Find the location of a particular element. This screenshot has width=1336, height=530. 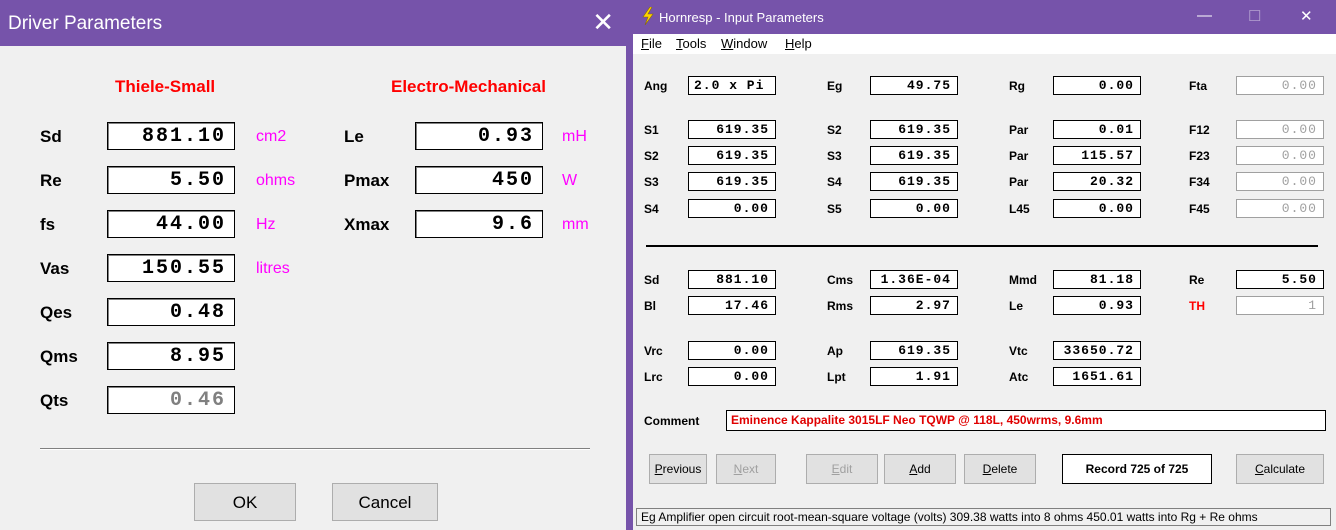

s2b-label: S2 is located at coordinates (651, 156).